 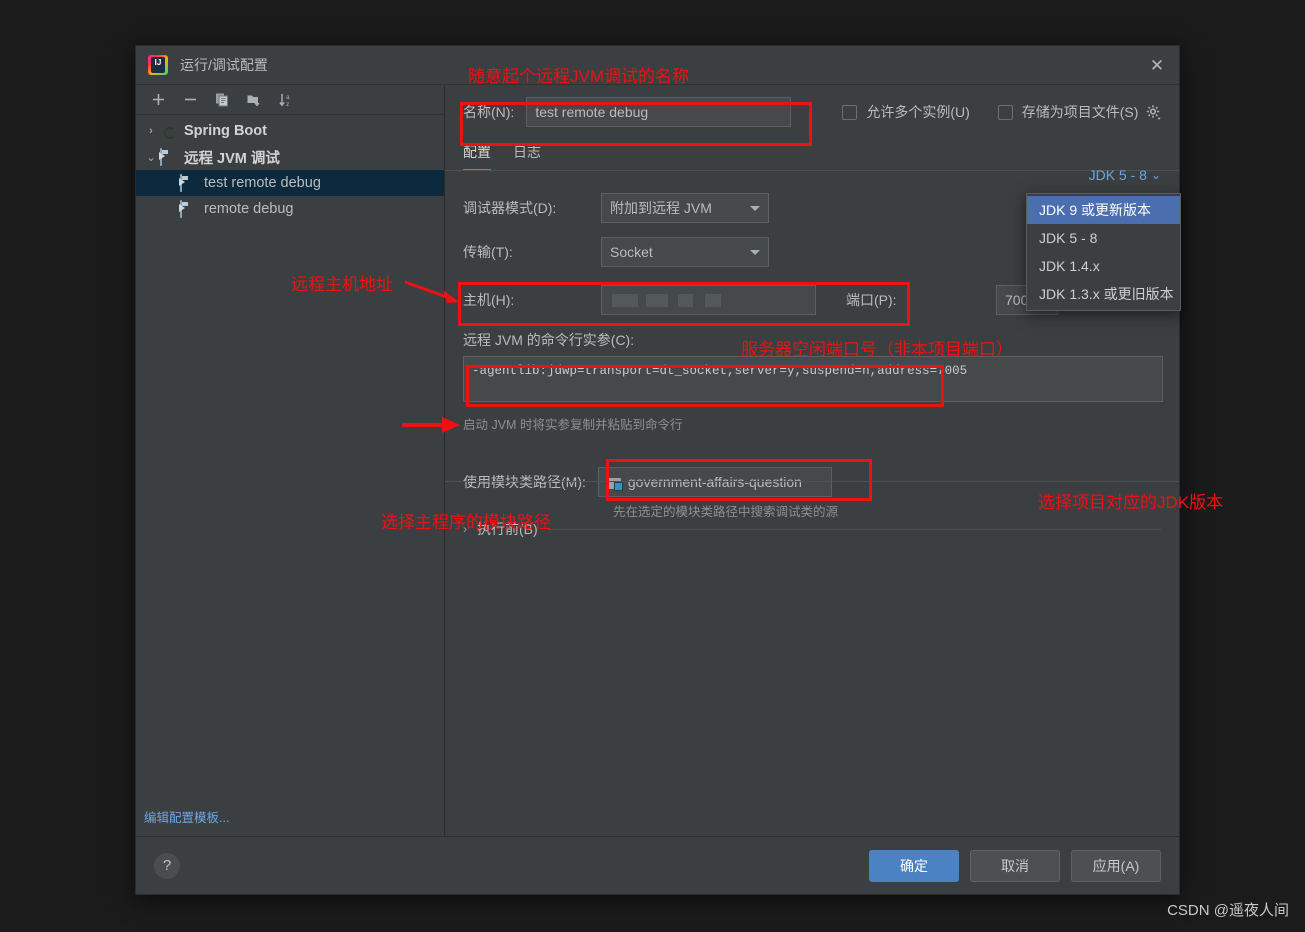 I want to click on svg-text: a, so click(x=288, y=97).